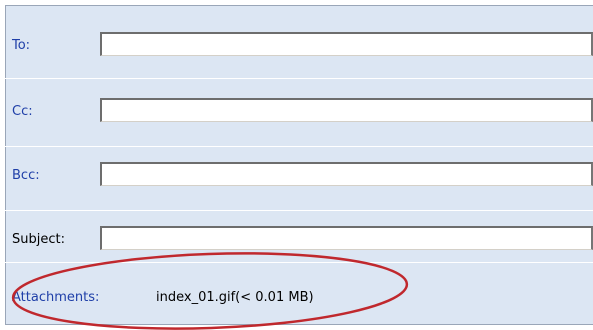  What do you see at coordinates (346, 110) in the screenshot?
I see `cc-field` at bounding box center [346, 110].